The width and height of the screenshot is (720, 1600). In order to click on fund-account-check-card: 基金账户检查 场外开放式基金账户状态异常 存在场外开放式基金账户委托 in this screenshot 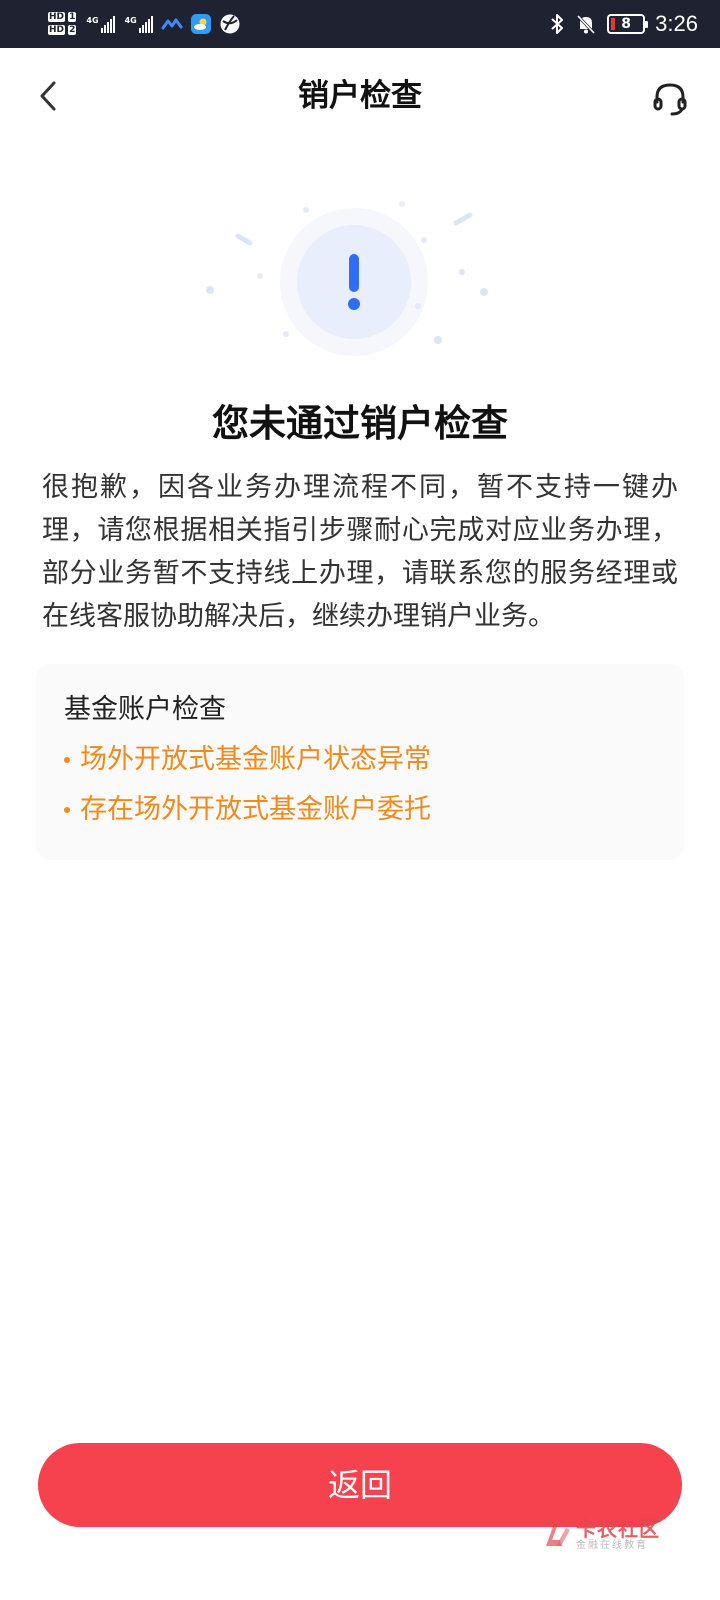, I will do `click(360, 762)`.